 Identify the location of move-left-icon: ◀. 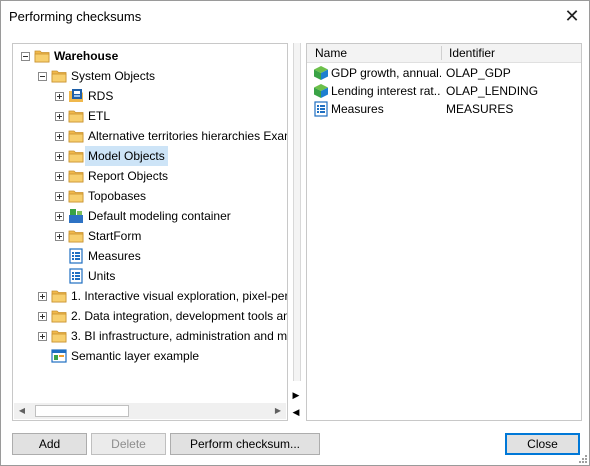
(296, 412).